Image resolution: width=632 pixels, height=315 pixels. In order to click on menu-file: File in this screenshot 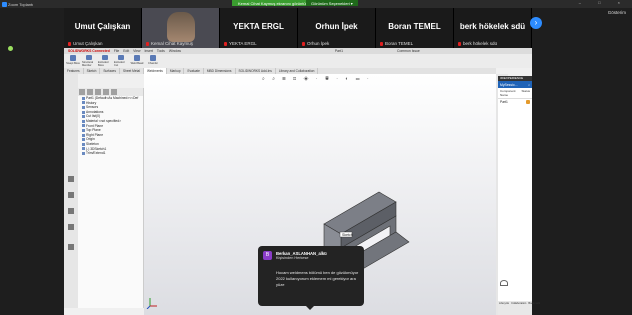, I will do `click(116, 51)`.